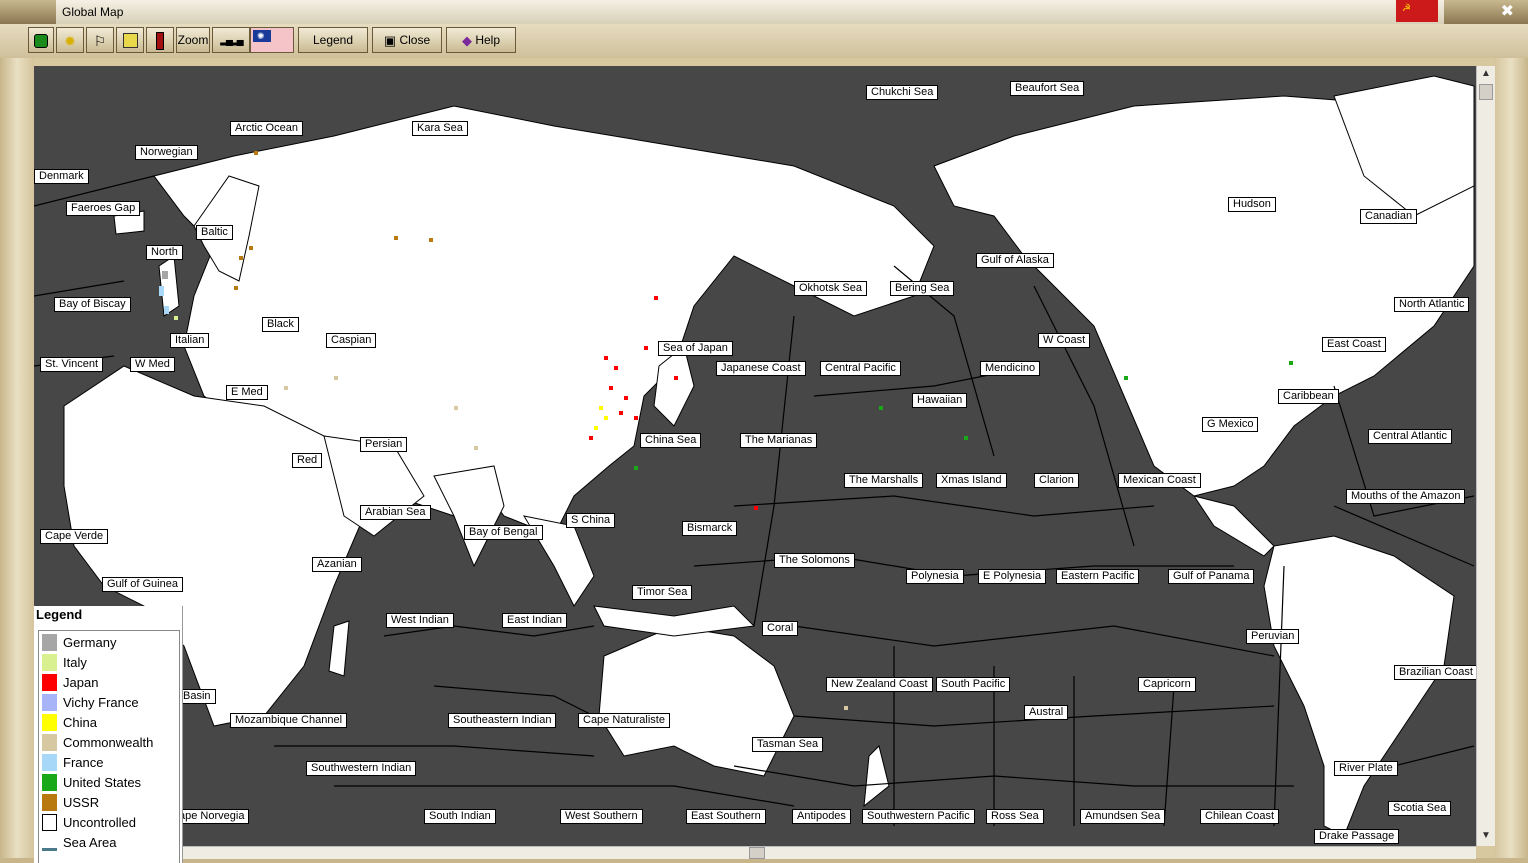 This screenshot has width=1528, height=863. What do you see at coordinates (1015, 260) in the screenshot?
I see `region-gulf-of-alaska: Gulf of Alaska` at bounding box center [1015, 260].